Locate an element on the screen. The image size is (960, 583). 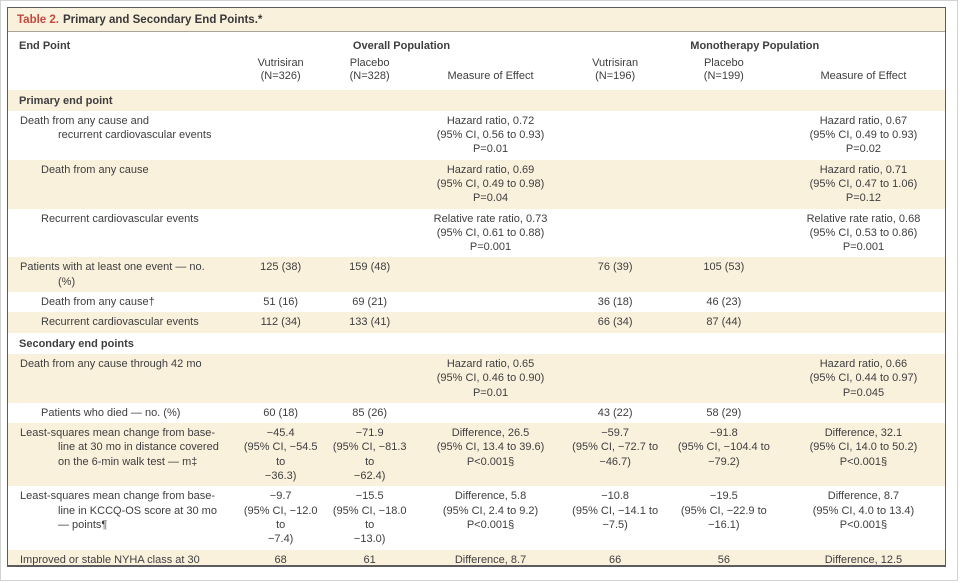
section-label: Primary end point is located at coordinates (476, 100).